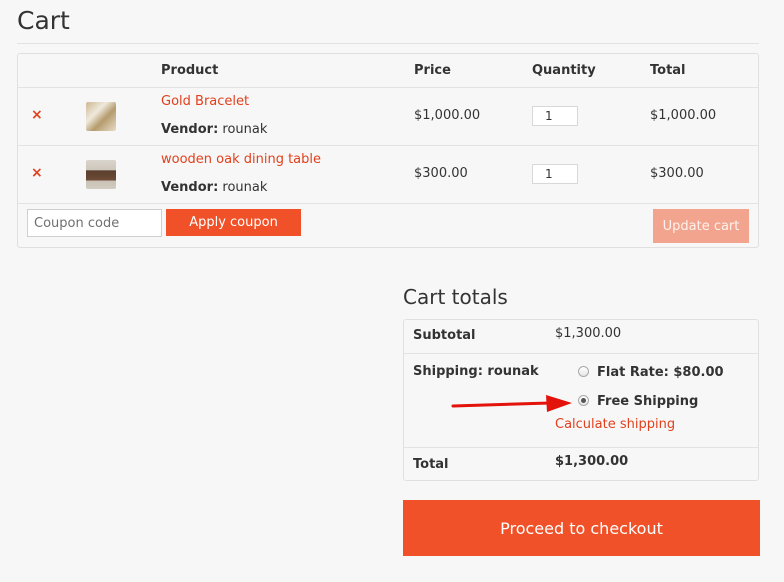  Describe the element at coordinates (592, 461) in the screenshot. I see `total-value: $1,300.00` at that location.